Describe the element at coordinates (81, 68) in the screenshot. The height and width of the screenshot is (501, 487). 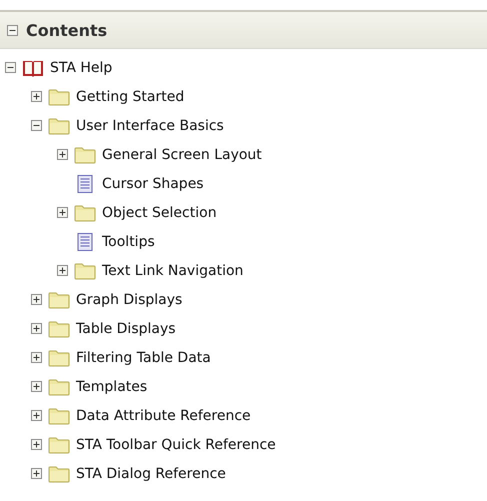
I see `tree-item: STA Help` at that location.